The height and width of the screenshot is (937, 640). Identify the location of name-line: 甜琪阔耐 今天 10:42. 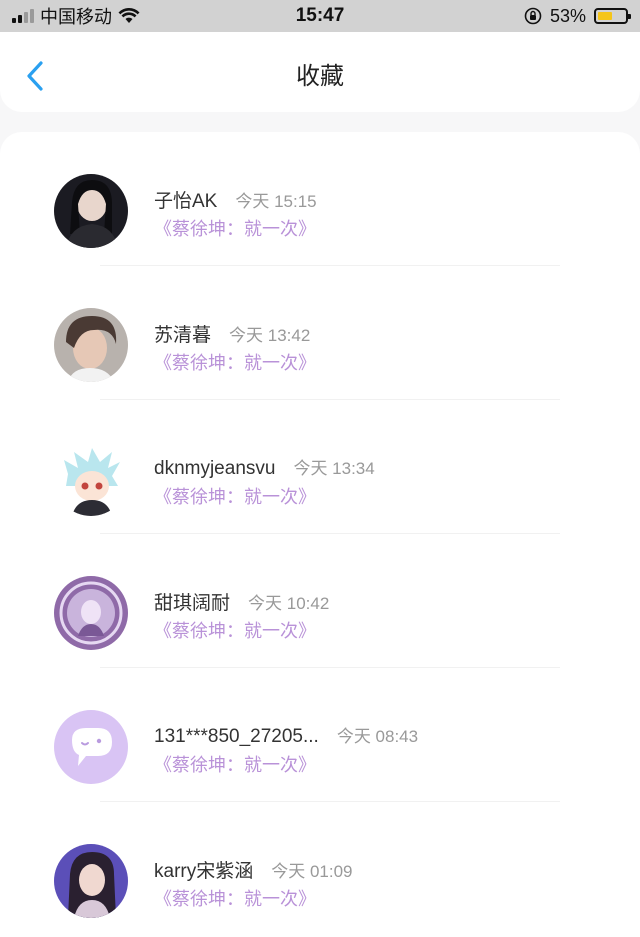
(241, 601).